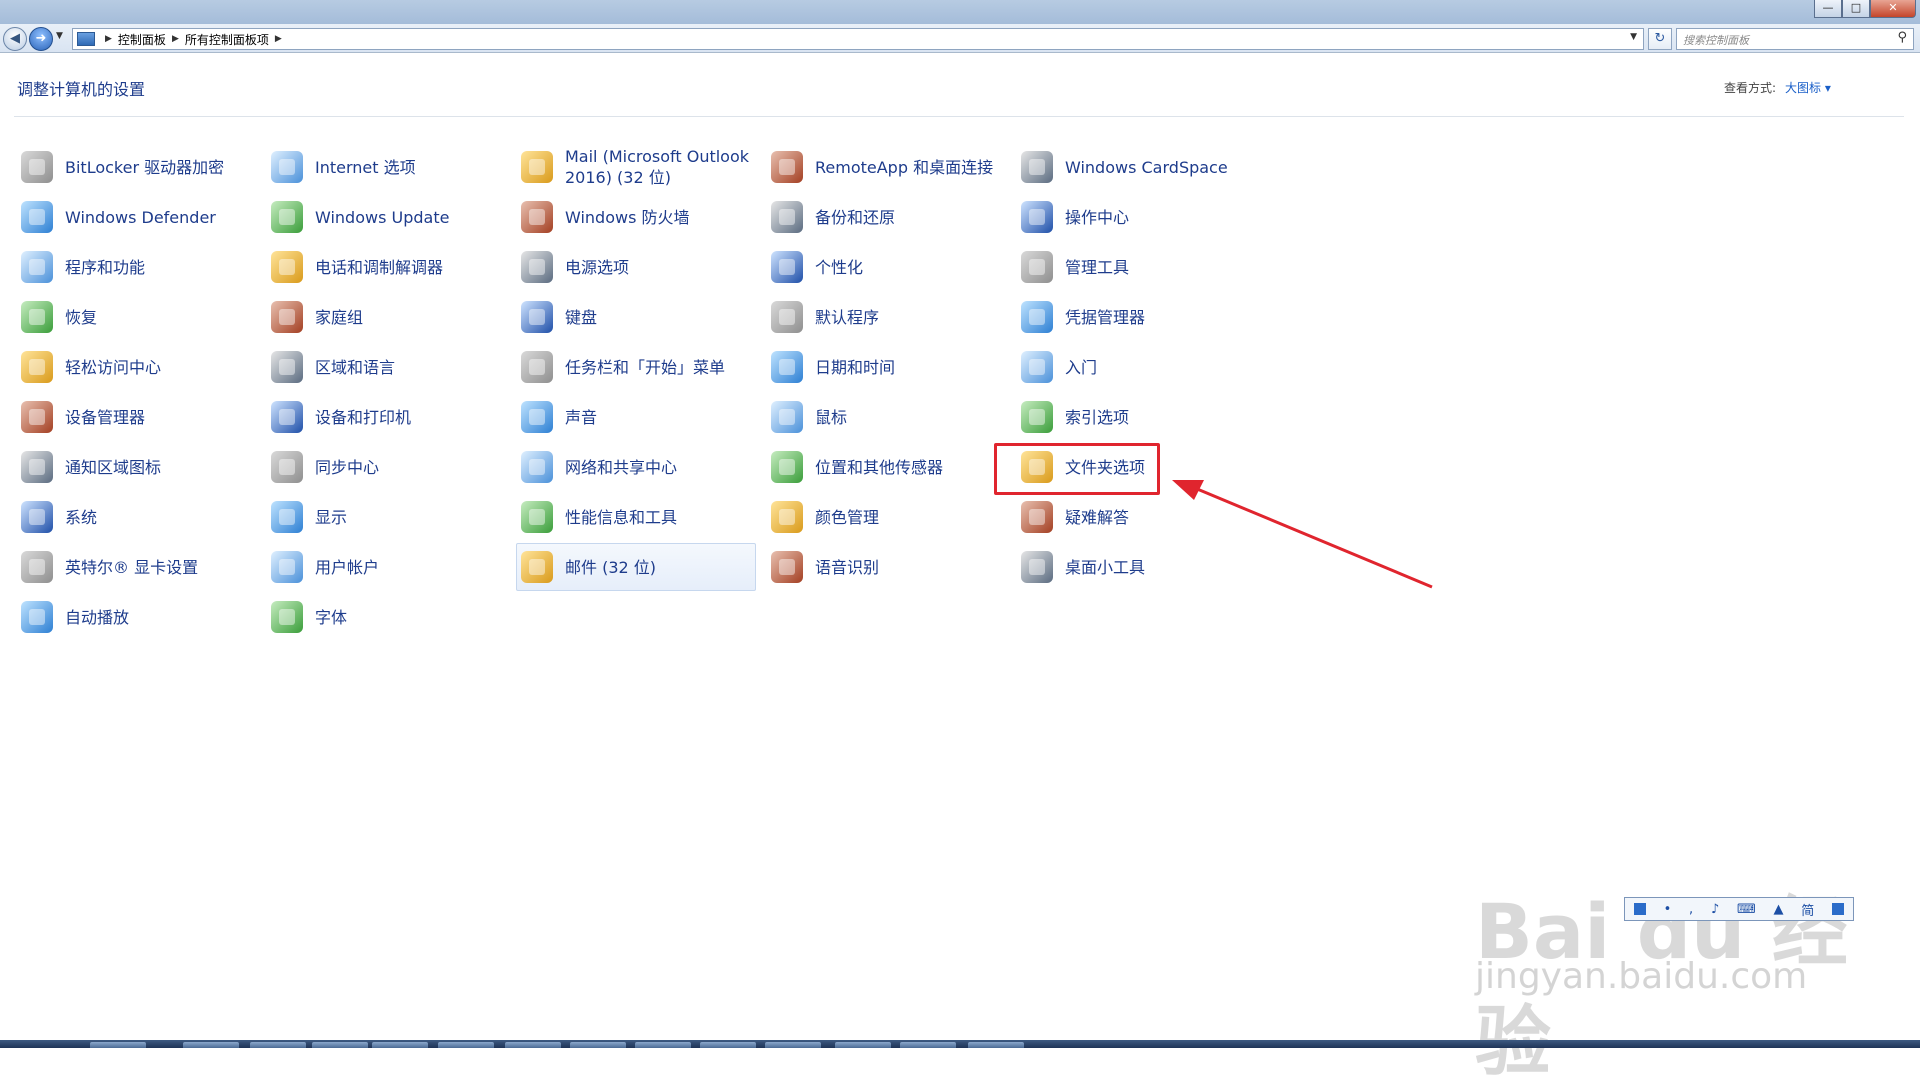  What do you see at coordinates (960, 1044) in the screenshot?
I see `taskbar` at bounding box center [960, 1044].